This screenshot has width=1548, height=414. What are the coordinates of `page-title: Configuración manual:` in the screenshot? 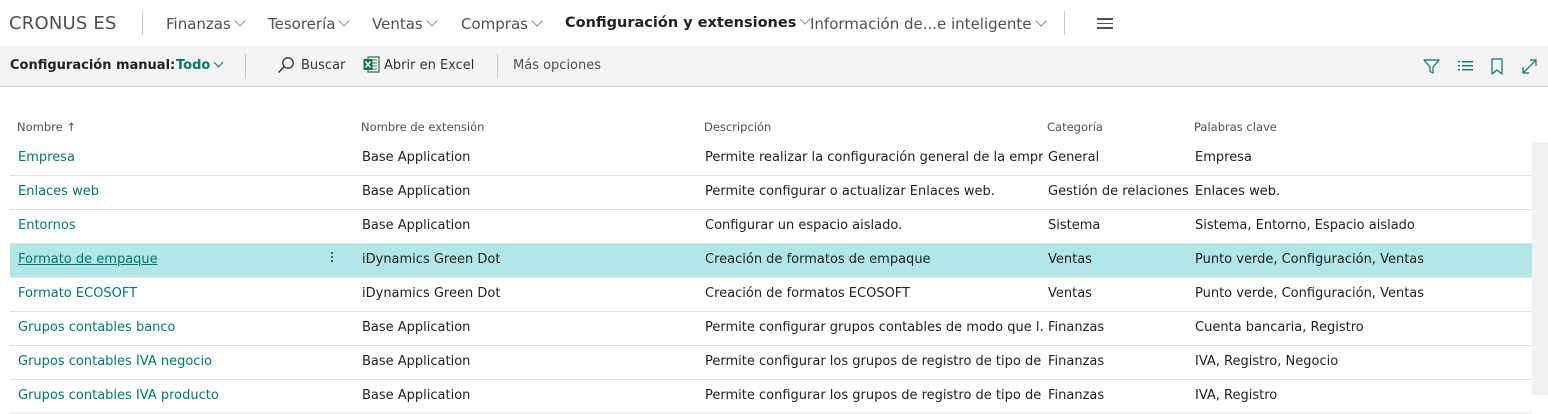 It's located at (93, 65).